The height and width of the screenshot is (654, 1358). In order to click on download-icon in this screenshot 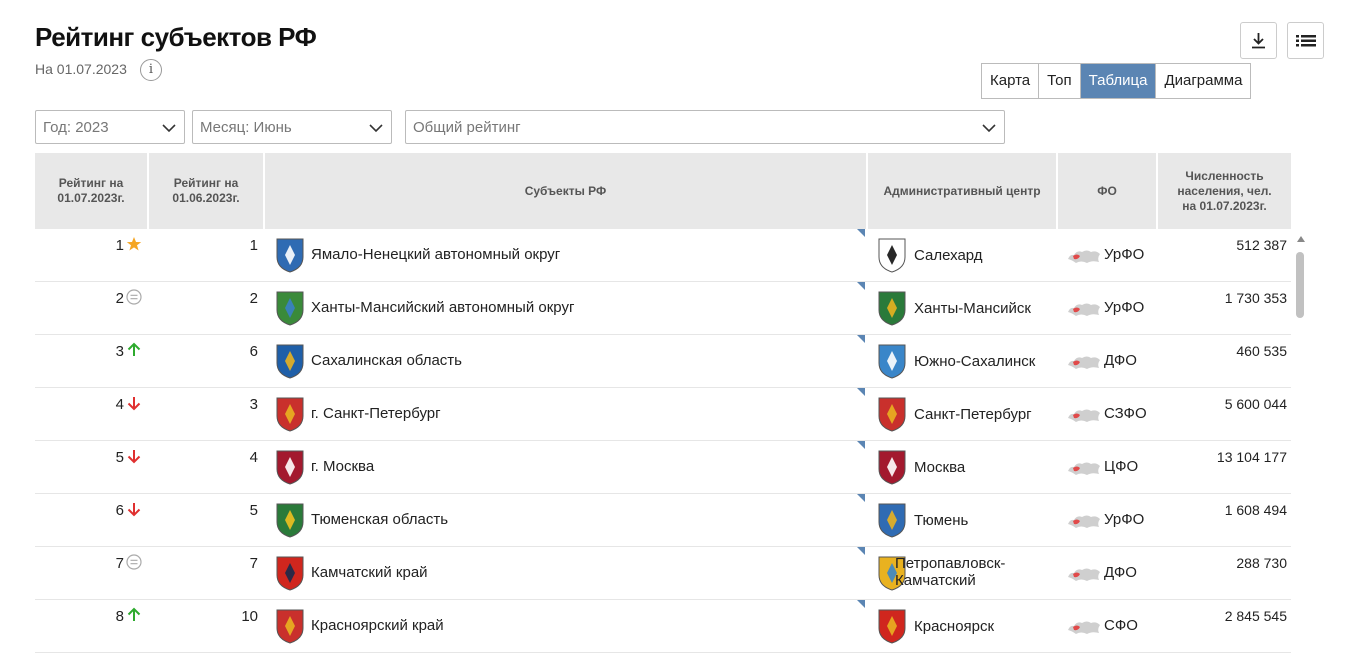, I will do `click(1258, 41)`.